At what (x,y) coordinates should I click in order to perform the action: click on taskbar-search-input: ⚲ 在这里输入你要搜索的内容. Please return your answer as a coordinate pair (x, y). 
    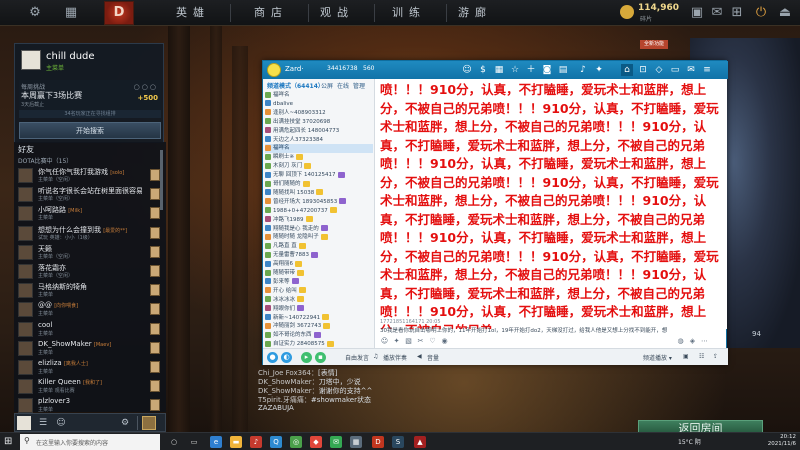
    Looking at the image, I should click on (90, 442).